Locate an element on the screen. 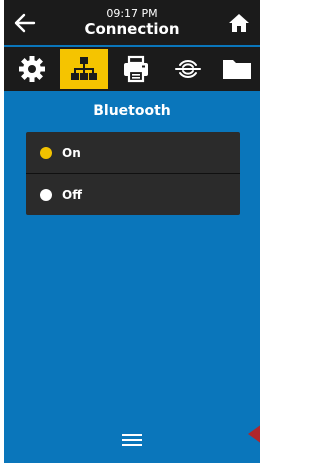  header-bar: 09:17 PM Connection is located at coordinates (132, 22).